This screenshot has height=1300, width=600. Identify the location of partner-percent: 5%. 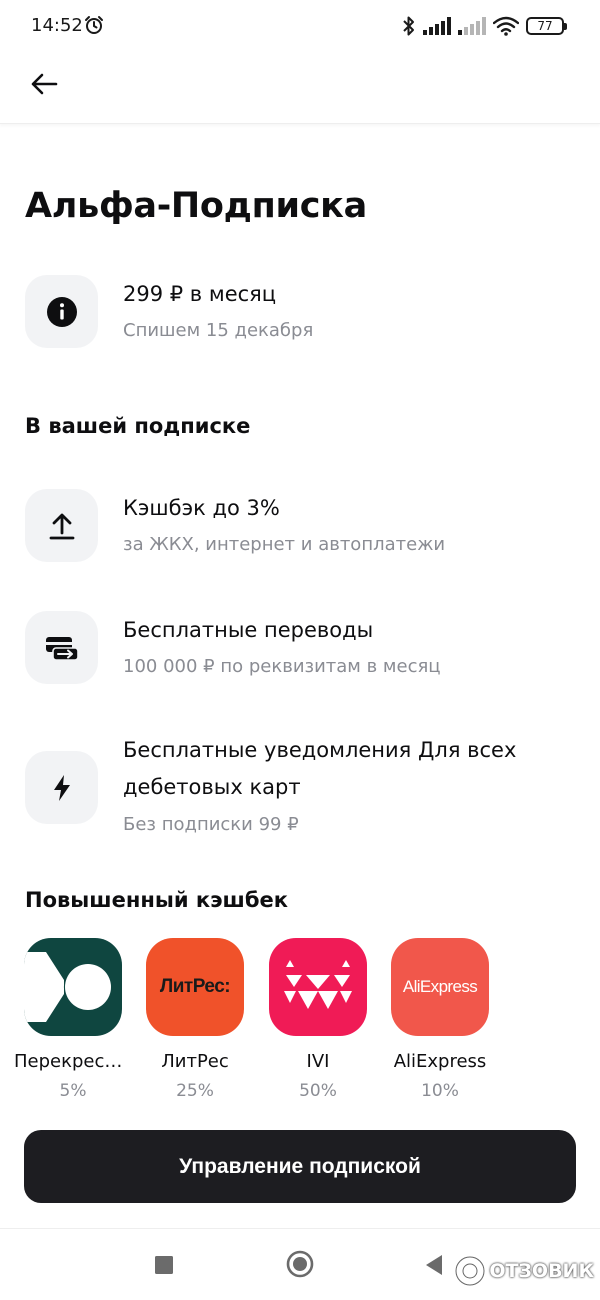
(73, 1091).